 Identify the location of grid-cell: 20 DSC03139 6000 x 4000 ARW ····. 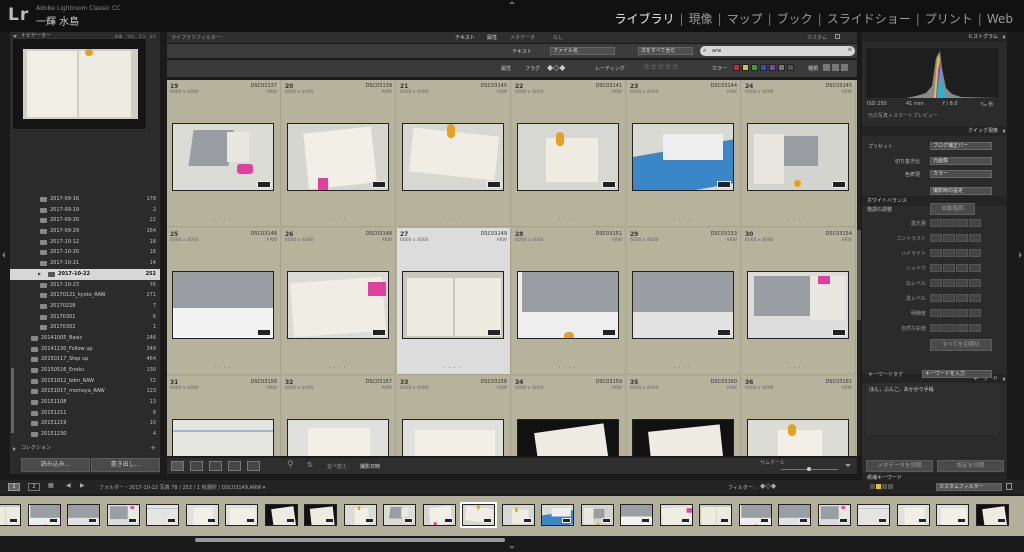
(339, 153).